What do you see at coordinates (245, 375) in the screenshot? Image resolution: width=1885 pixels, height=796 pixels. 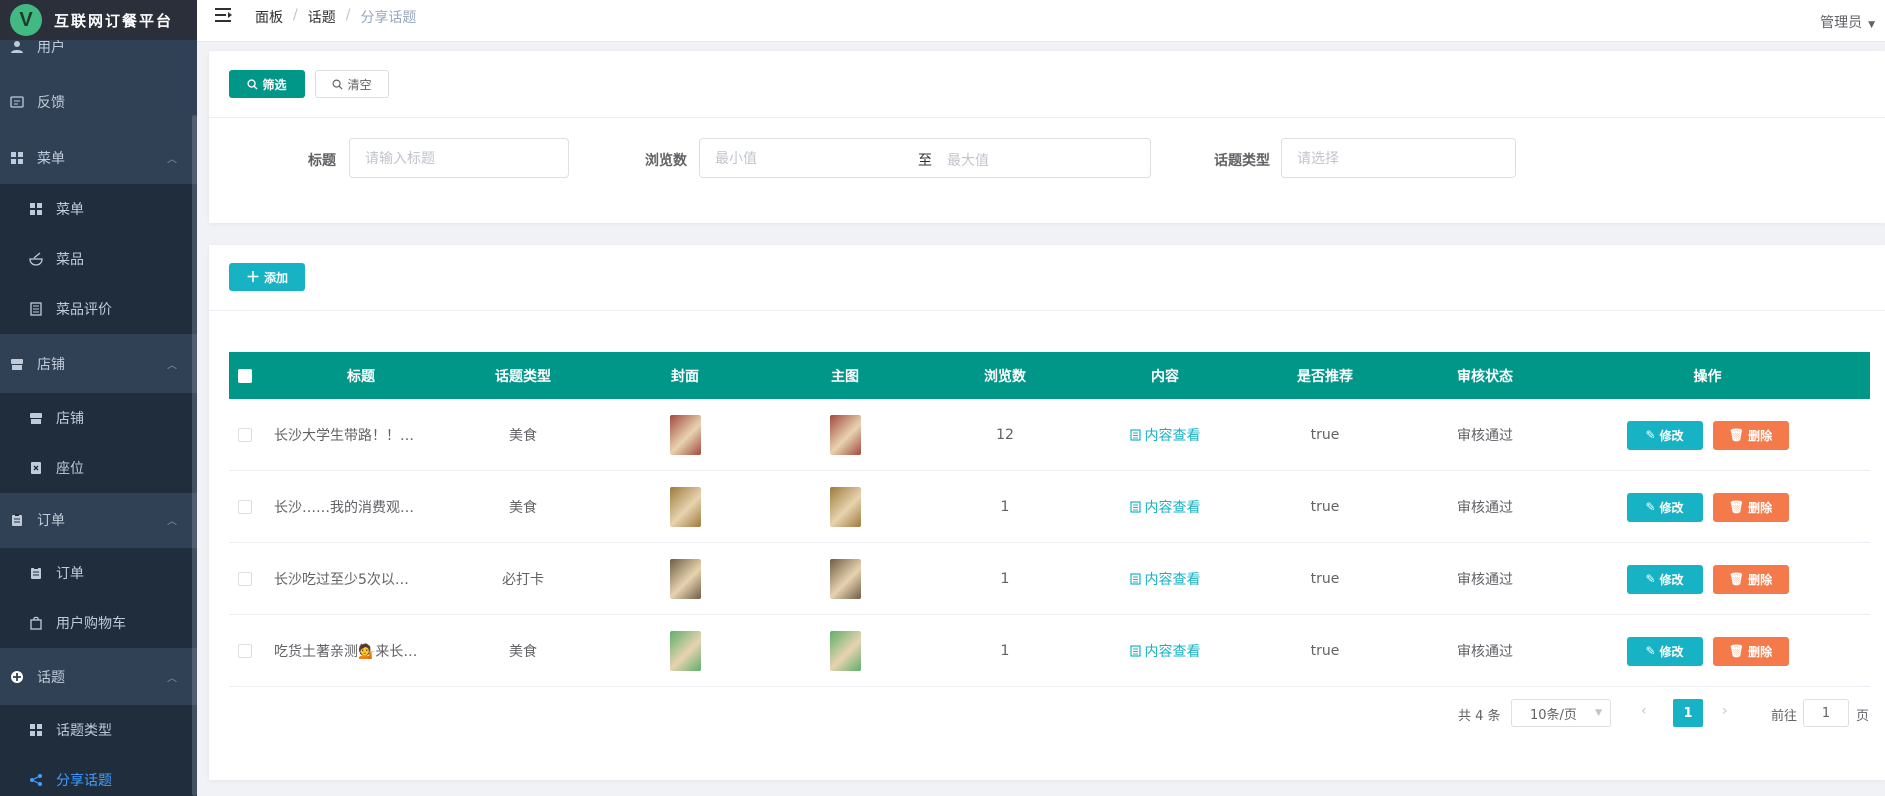 I see `select-all-checkbox` at bounding box center [245, 375].